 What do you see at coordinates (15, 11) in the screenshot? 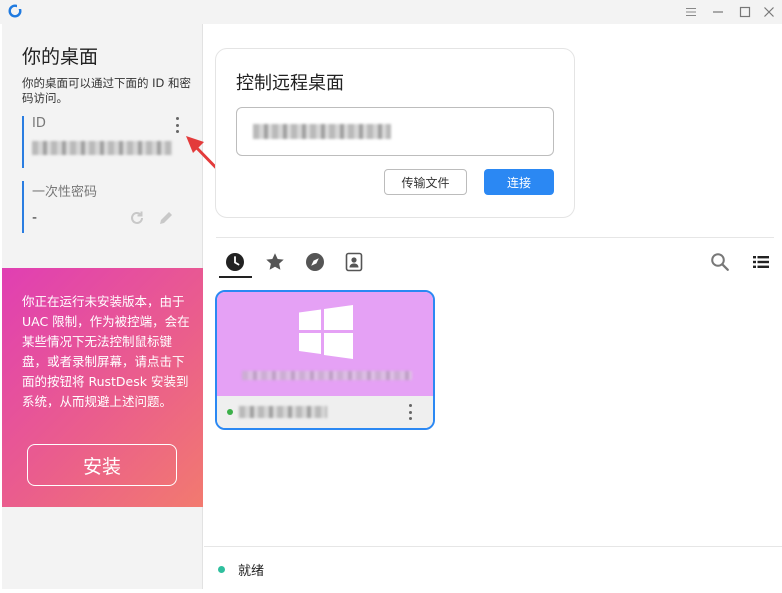
I see `app-logo-icon` at bounding box center [15, 11].